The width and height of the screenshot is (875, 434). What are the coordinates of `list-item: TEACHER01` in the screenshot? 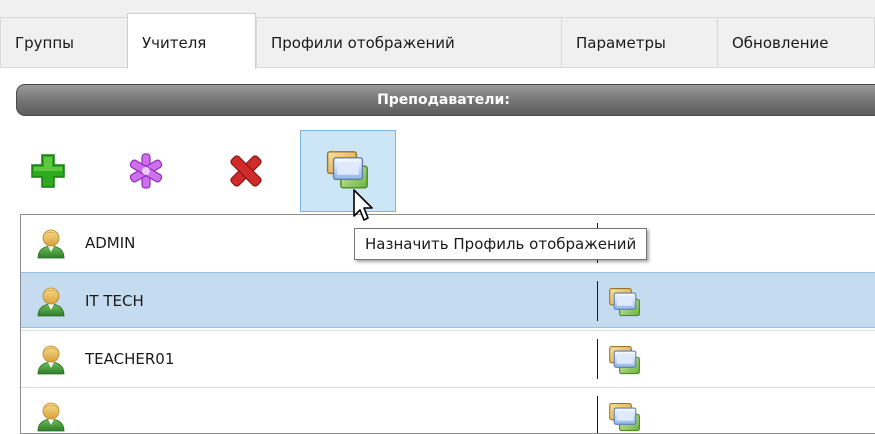 It's located at (448, 358).